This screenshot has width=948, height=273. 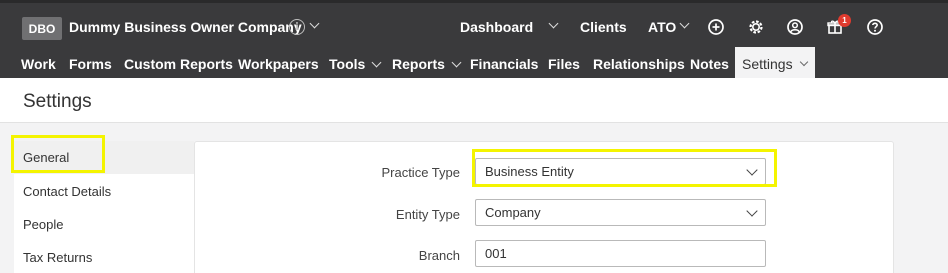 I want to click on sidebar-item-tax-returns: Tax Returns, so click(x=104, y=257).